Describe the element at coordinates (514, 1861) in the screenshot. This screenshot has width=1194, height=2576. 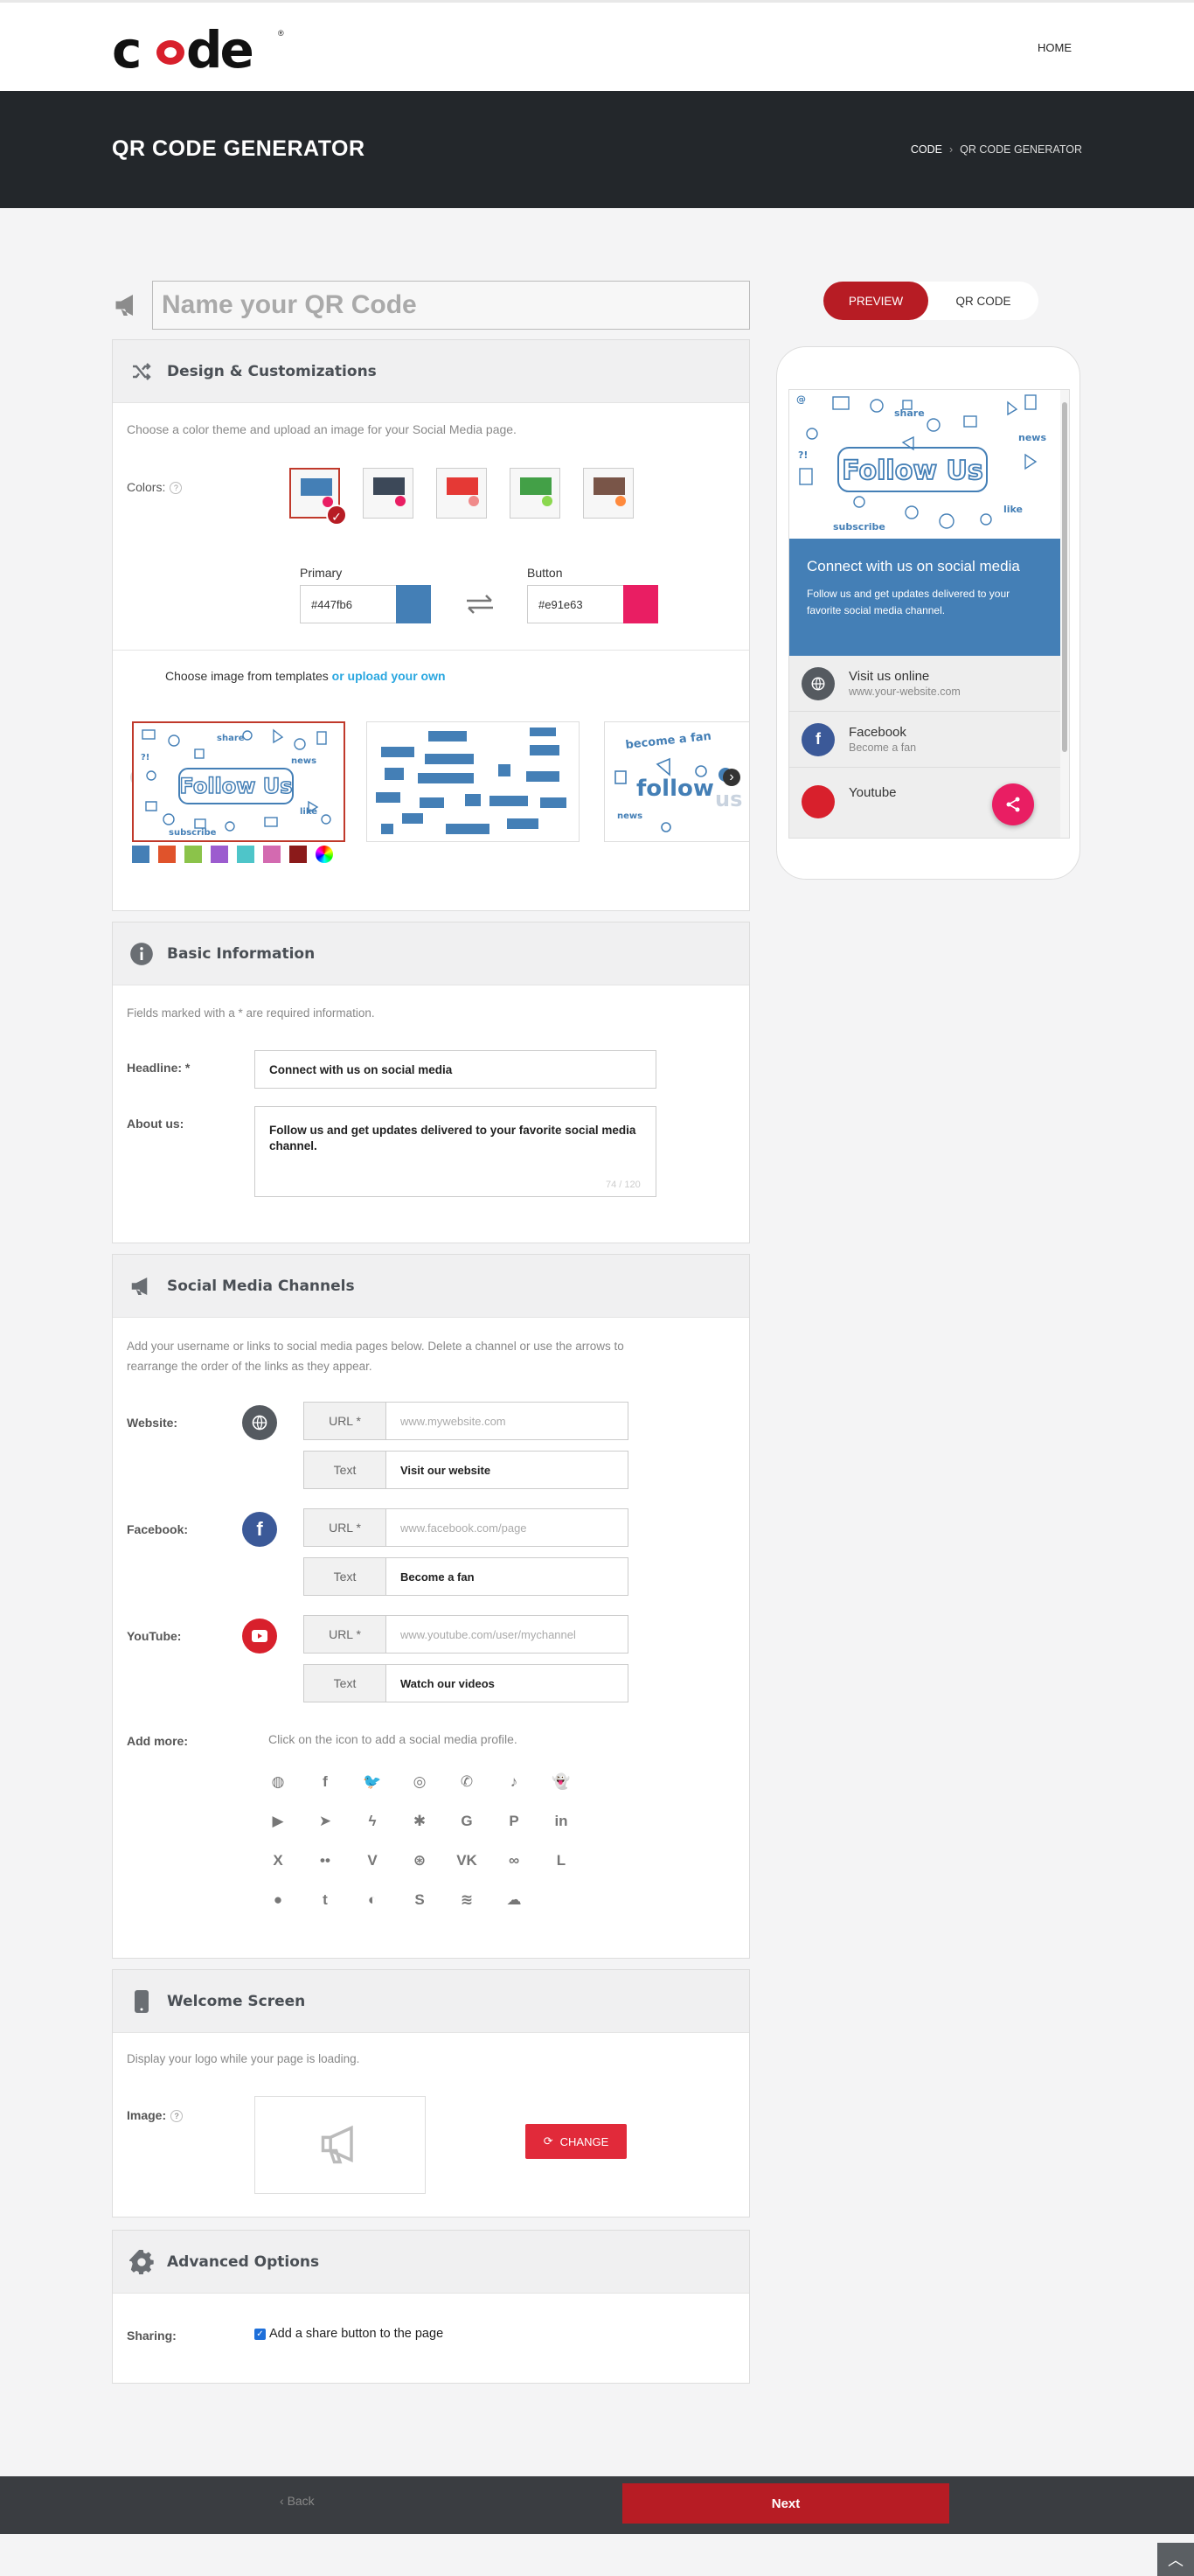
I see `tripadvisor-icon: ∞` at that location.